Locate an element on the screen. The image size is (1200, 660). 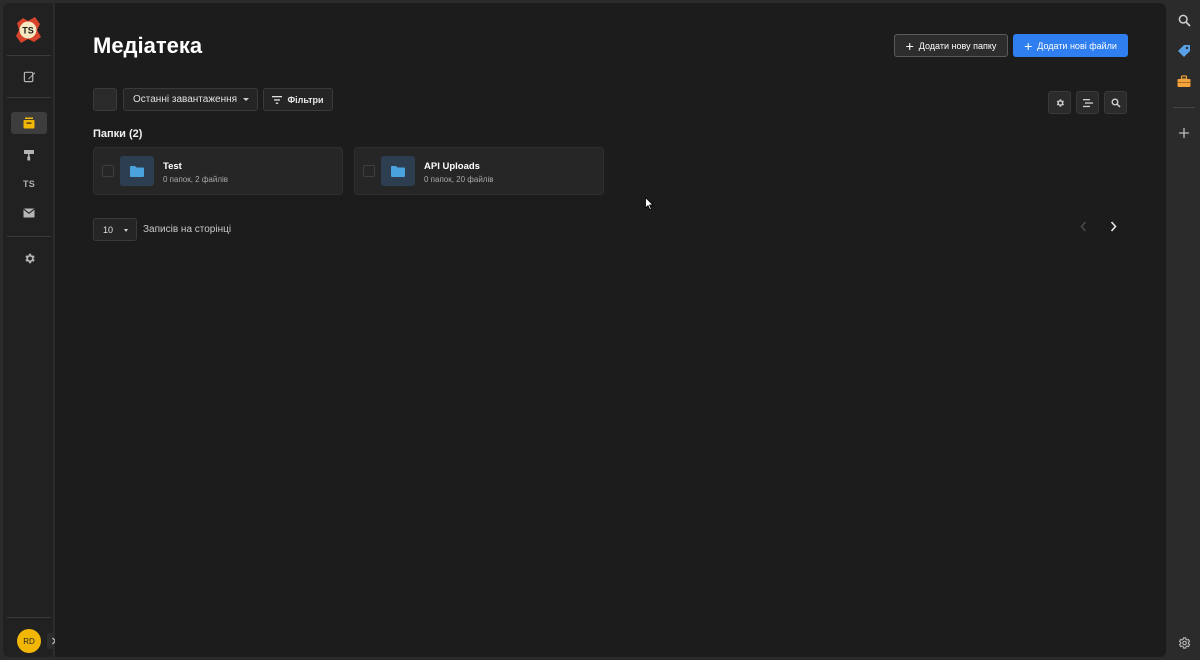
nav-media is located at coordinates (29, 123).